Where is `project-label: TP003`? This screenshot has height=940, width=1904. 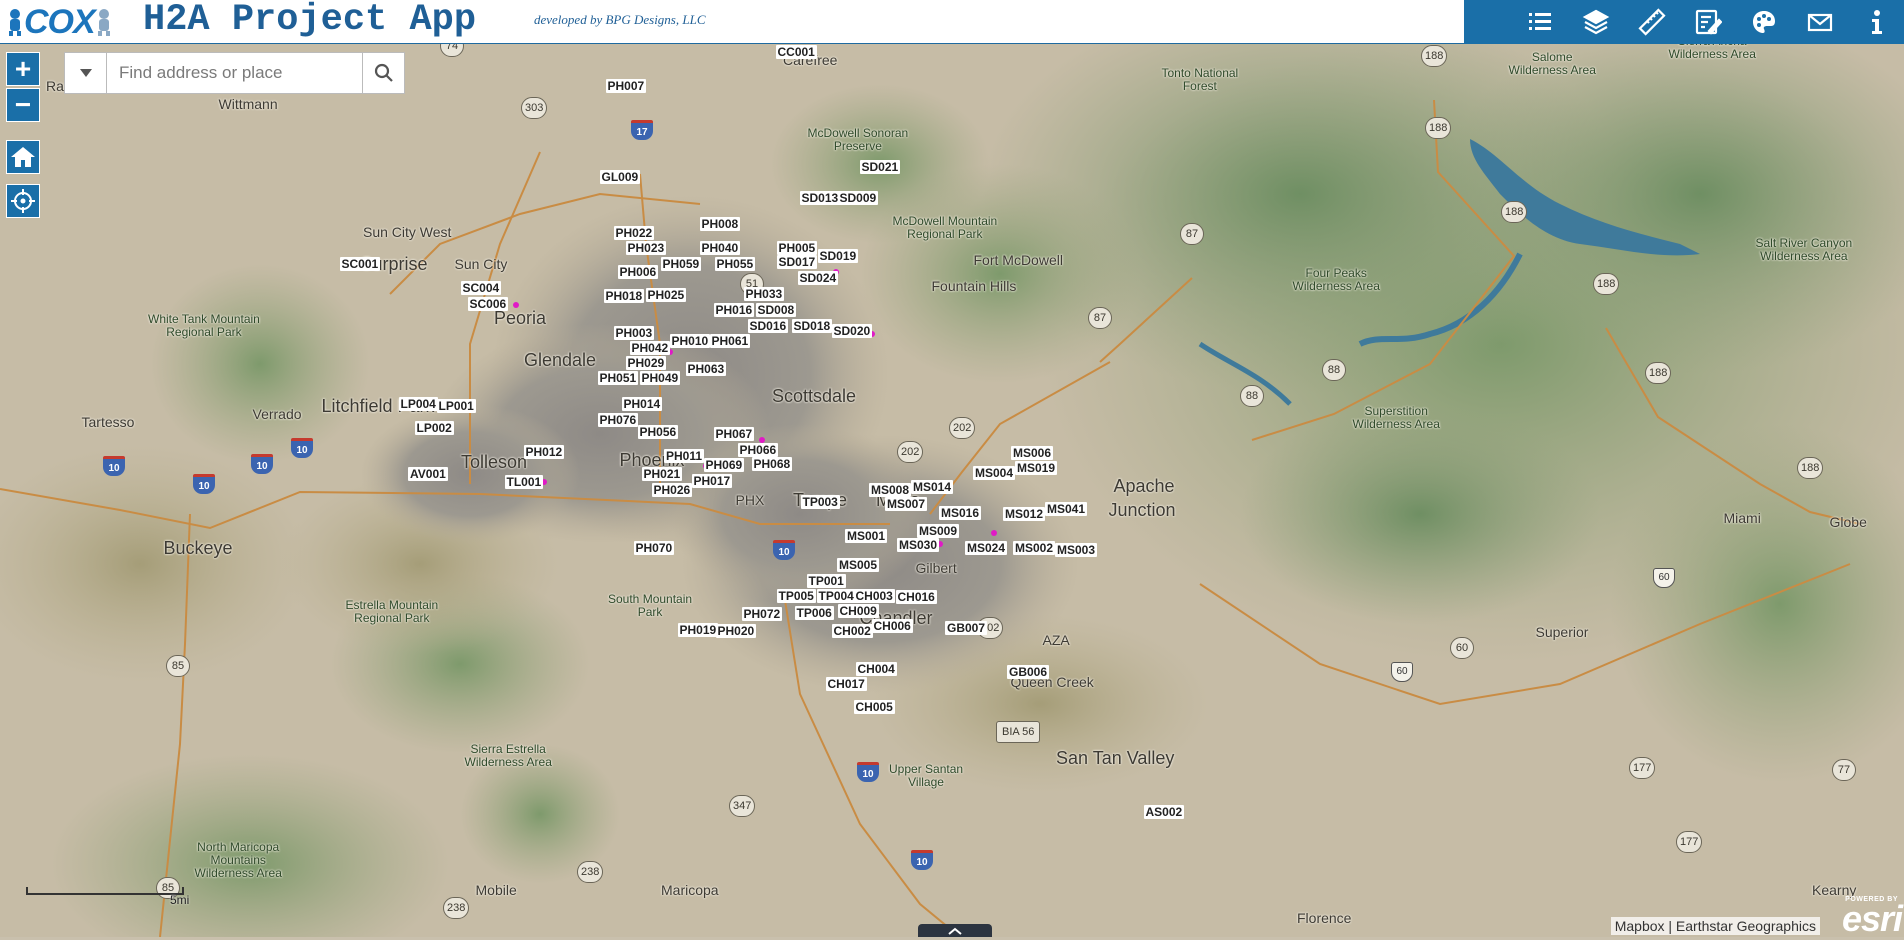
project-label: TP003 is located at coordinates (820, 502).